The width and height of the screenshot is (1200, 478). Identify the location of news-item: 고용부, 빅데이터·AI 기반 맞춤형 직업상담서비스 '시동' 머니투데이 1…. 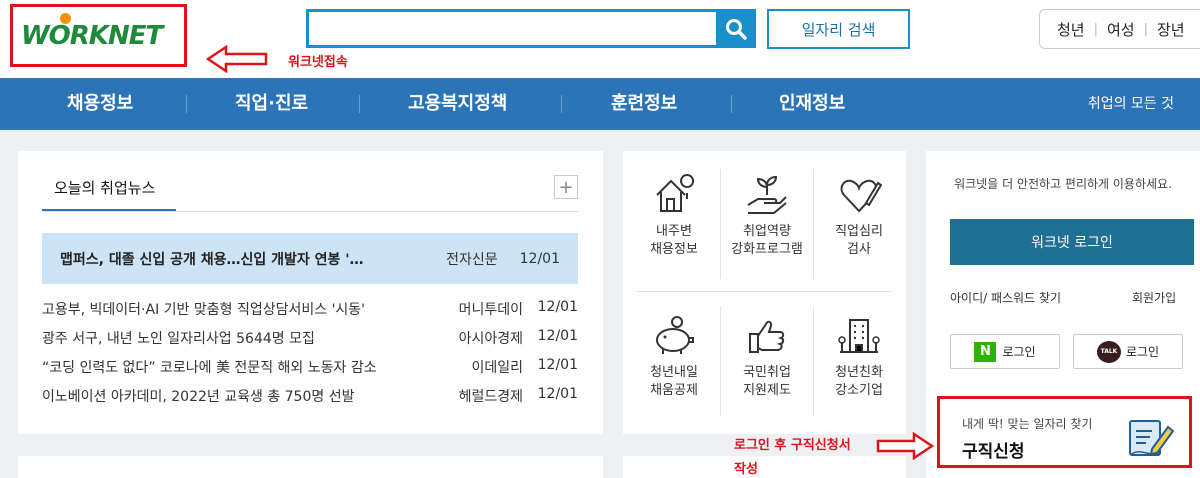
(310, 310).